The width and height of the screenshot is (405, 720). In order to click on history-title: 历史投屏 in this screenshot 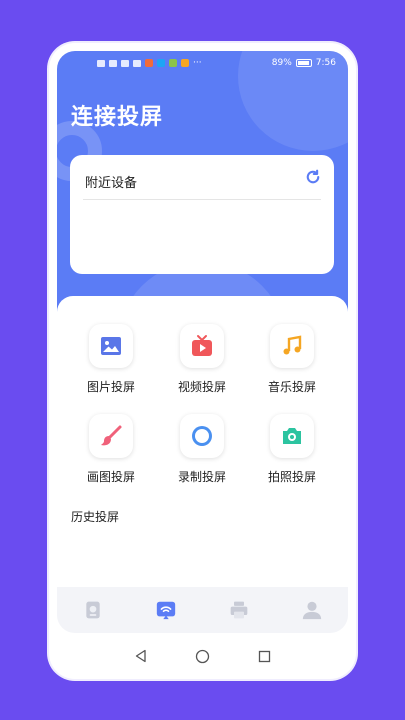, I will do `click(95, 517)`.